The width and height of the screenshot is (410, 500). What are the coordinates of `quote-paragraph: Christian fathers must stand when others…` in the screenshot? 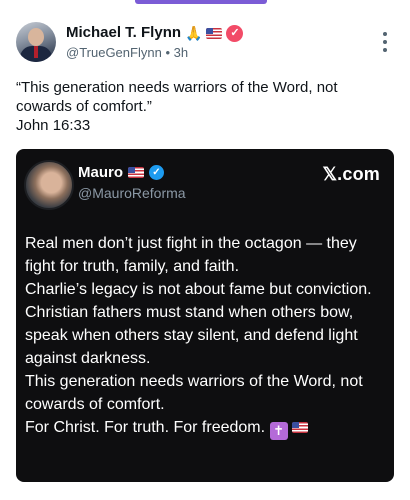 It's located at (191, 335).